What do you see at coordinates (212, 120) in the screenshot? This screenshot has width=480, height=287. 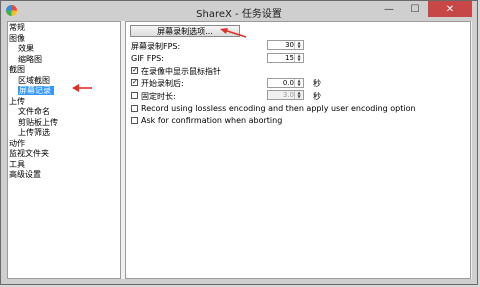 I see `confirm-abort-label: Ask for confirmation when aborting` at bounding box center [212, 120].